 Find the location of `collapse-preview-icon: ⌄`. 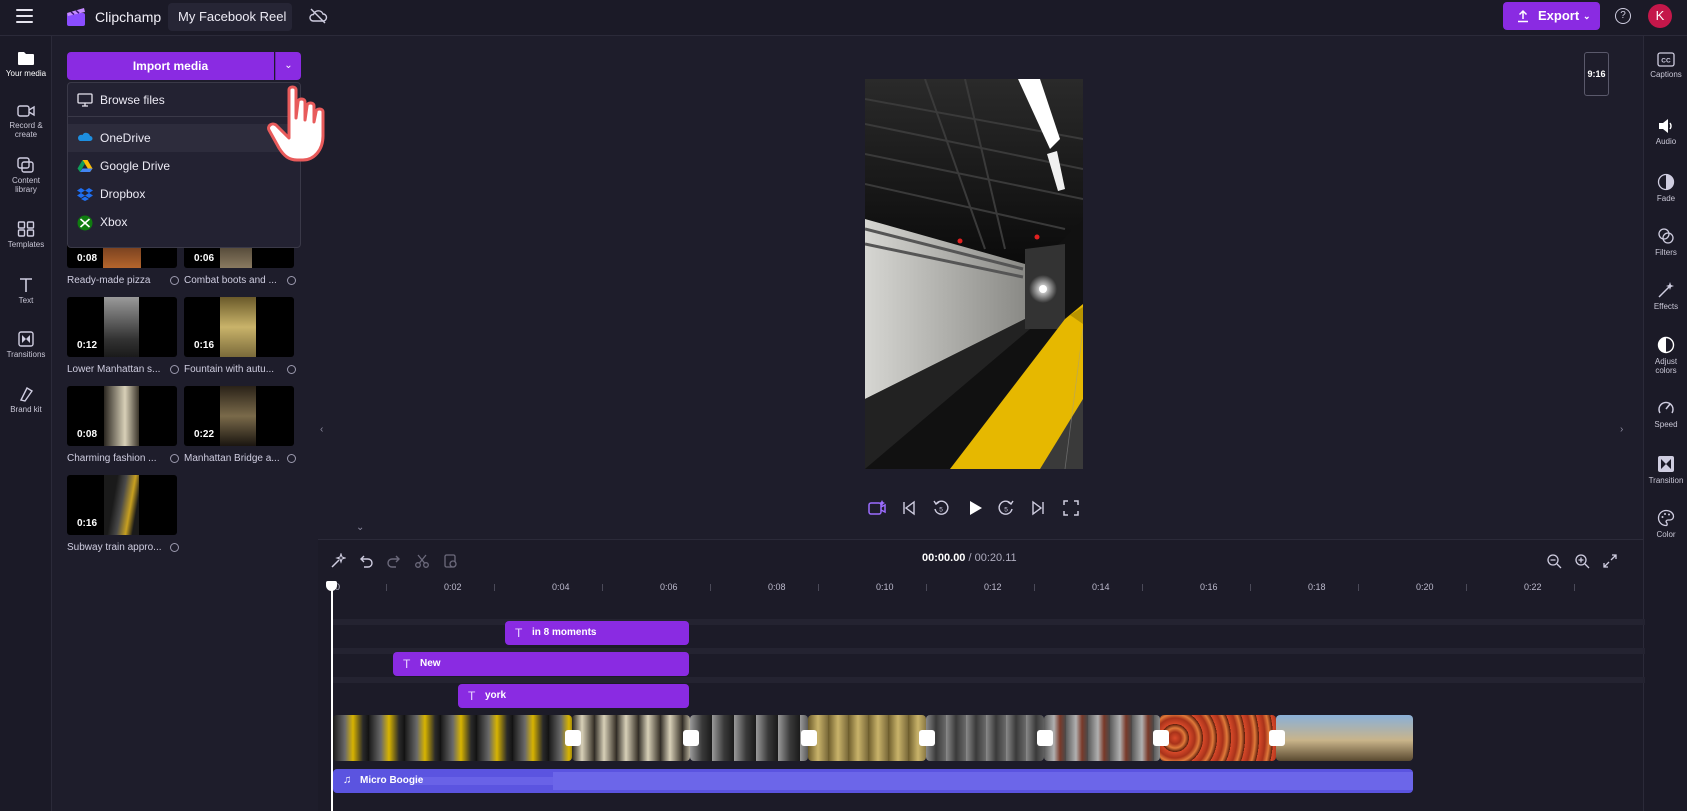

collapse-preview-icon: ⌄ is located at coordinates (360, 527).